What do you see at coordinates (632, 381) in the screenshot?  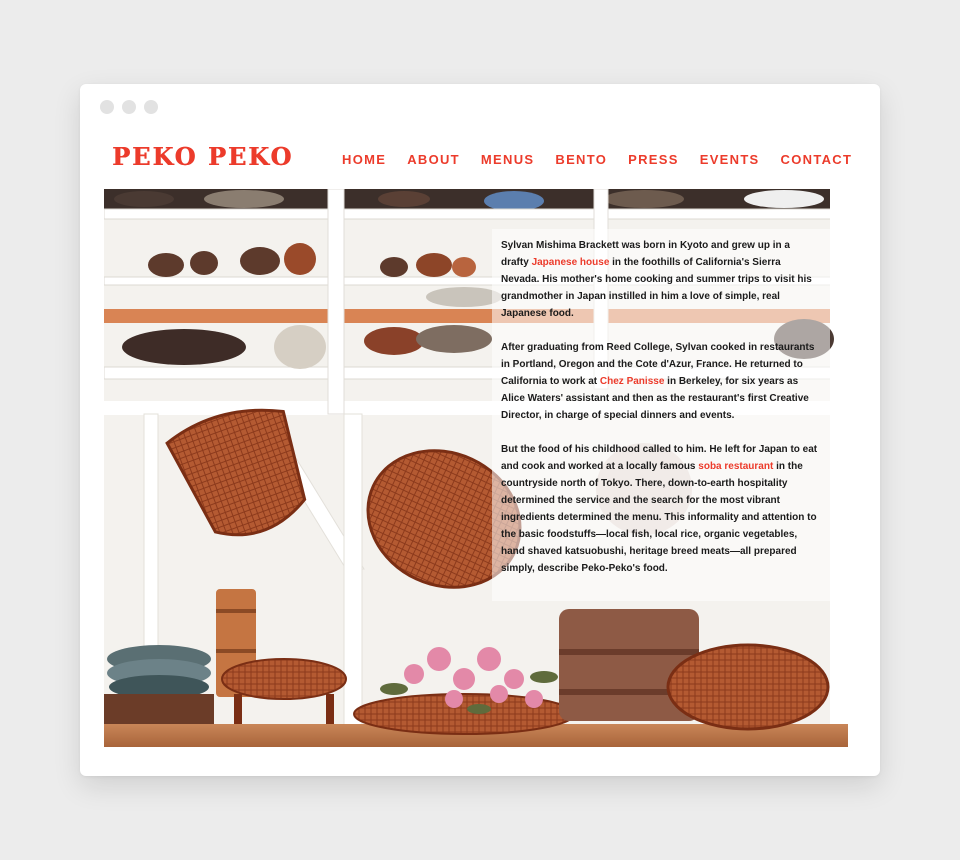 I see `link-chez-panisse: Chez Panisse` at bounding box center [632, 381].